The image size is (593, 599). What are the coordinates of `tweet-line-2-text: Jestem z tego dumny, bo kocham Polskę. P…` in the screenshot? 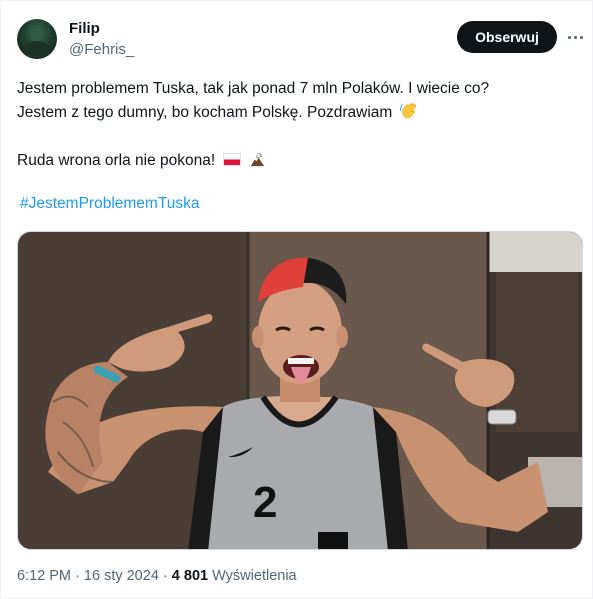 It's located at (205, 112).